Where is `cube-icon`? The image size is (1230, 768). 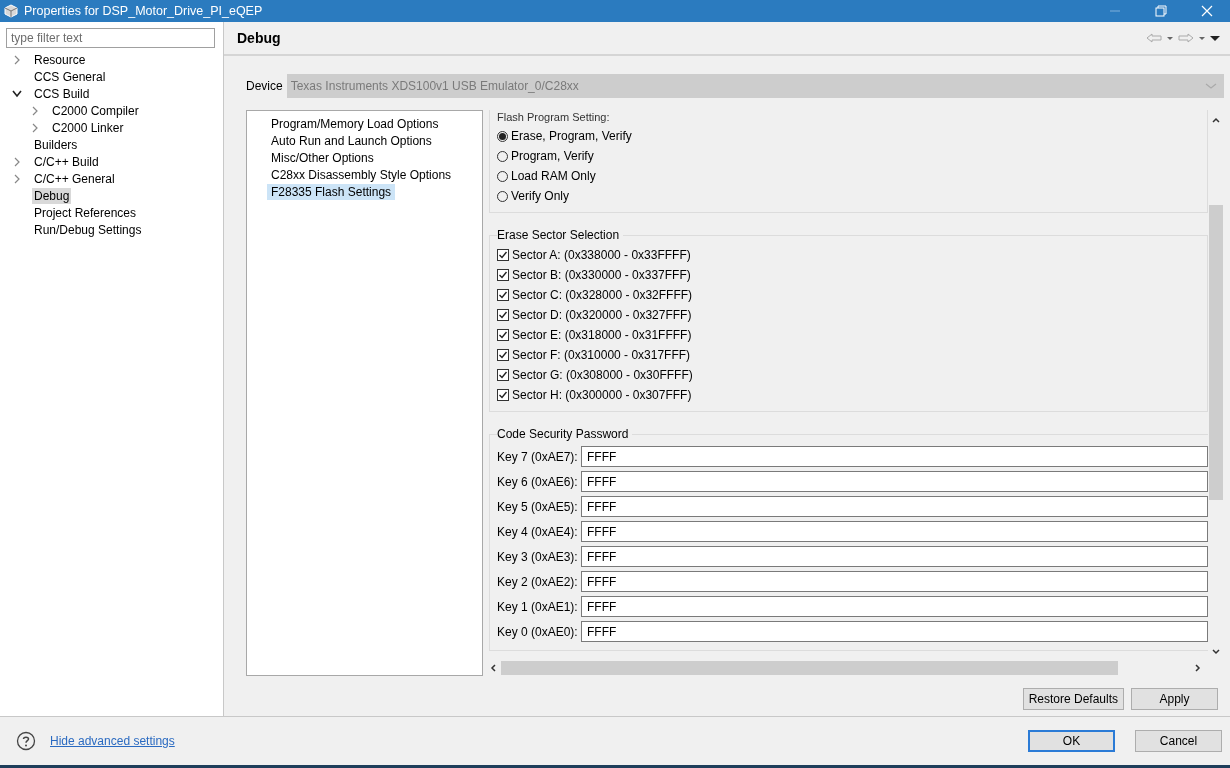
cube-icon is located at coordinates (11, 11).